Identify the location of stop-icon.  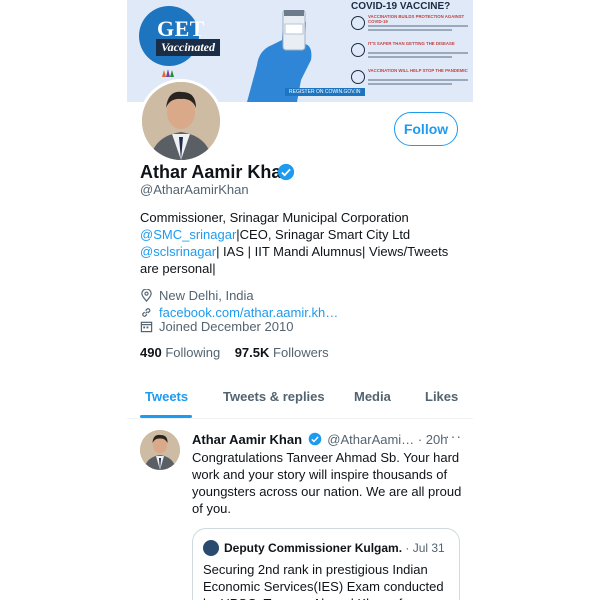
(358, 77).